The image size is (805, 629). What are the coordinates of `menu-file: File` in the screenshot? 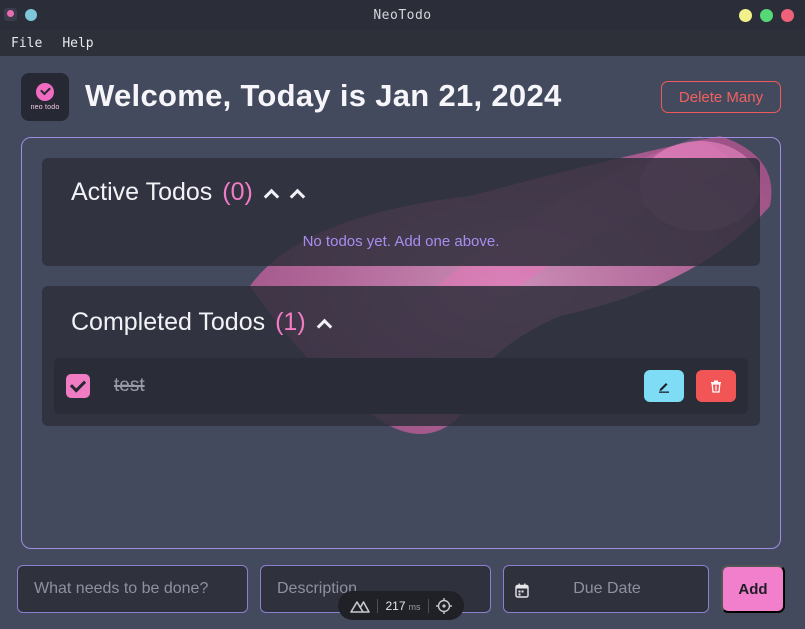 It's located at (26, 43).